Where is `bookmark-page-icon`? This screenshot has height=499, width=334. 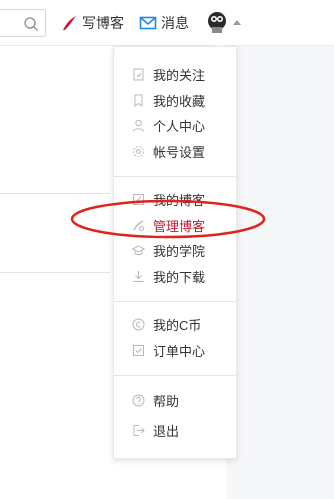 bookmark-page-icon is located at coordinates (138, 74).